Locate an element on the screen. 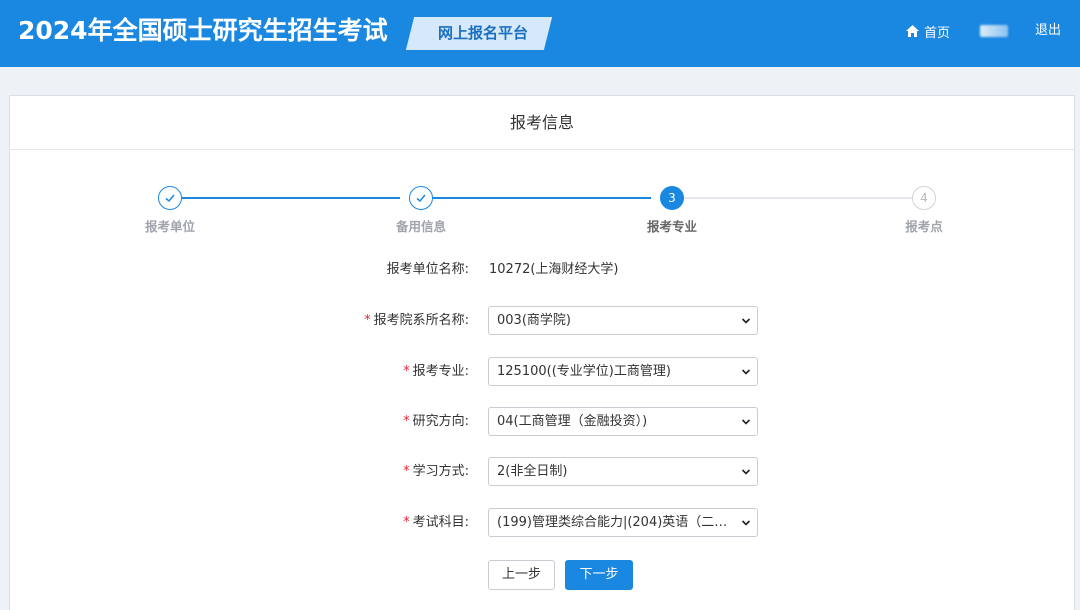 Image resolution: width=1080 pixels, height=610 pixels. user-name-redacted is located at coordinates (994, 31).